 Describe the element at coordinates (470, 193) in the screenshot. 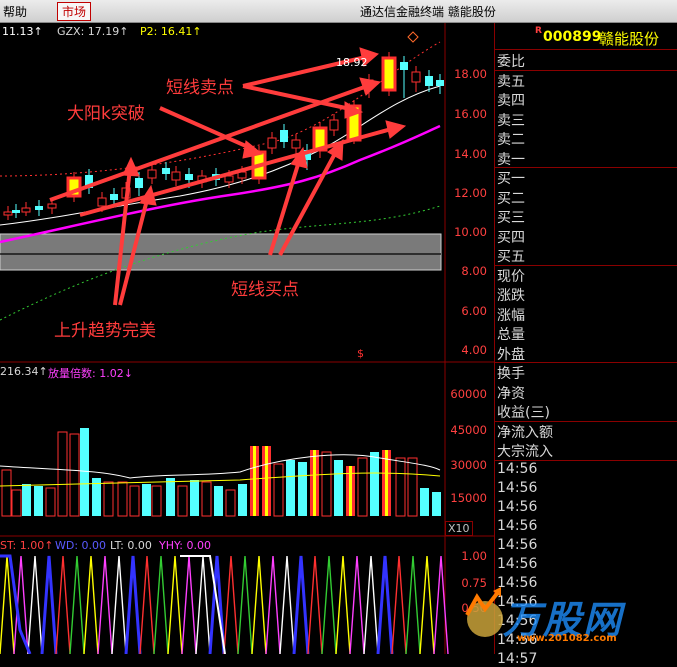

I see `price-axis-label: 12.00` at that location.